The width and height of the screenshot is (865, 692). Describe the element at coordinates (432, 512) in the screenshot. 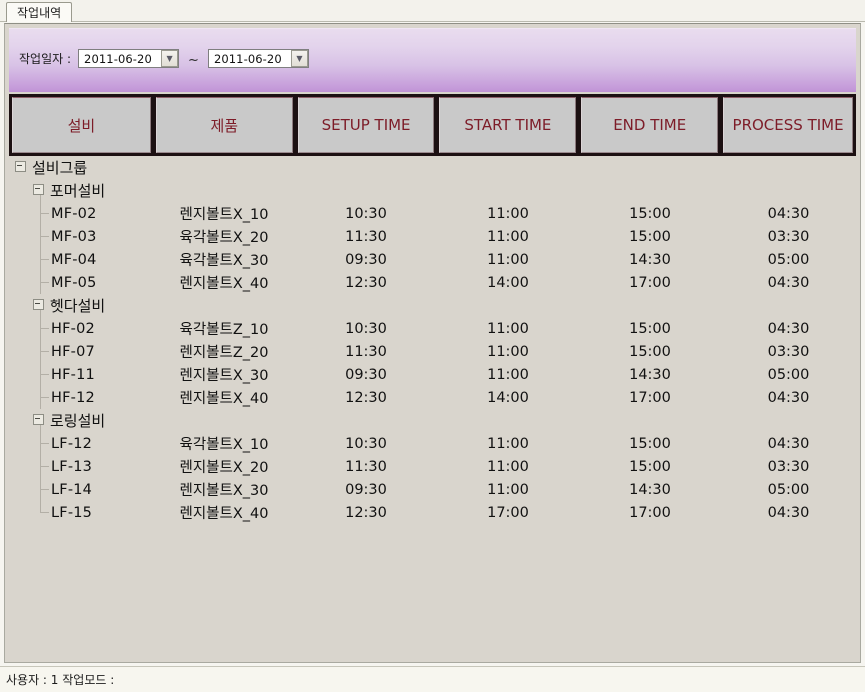

I see `table-row: LF-15 렌지볼트X_40 12:30 17:00 17:00 04:30` at that location.